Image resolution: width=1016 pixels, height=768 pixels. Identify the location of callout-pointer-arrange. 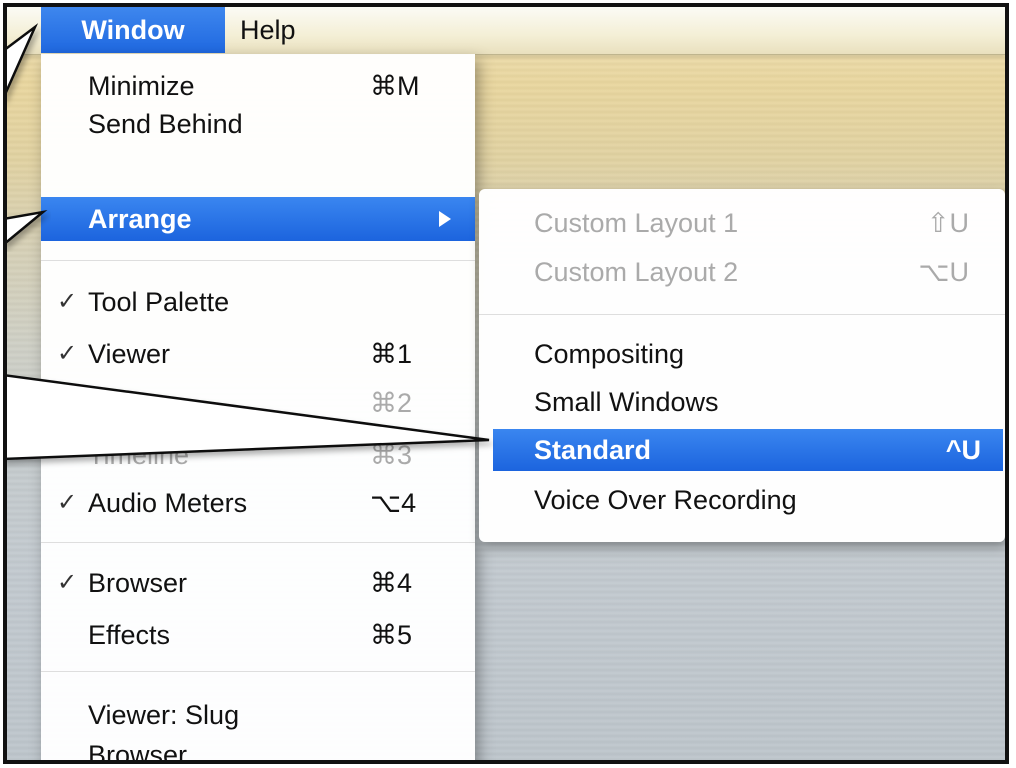
(27, 226).